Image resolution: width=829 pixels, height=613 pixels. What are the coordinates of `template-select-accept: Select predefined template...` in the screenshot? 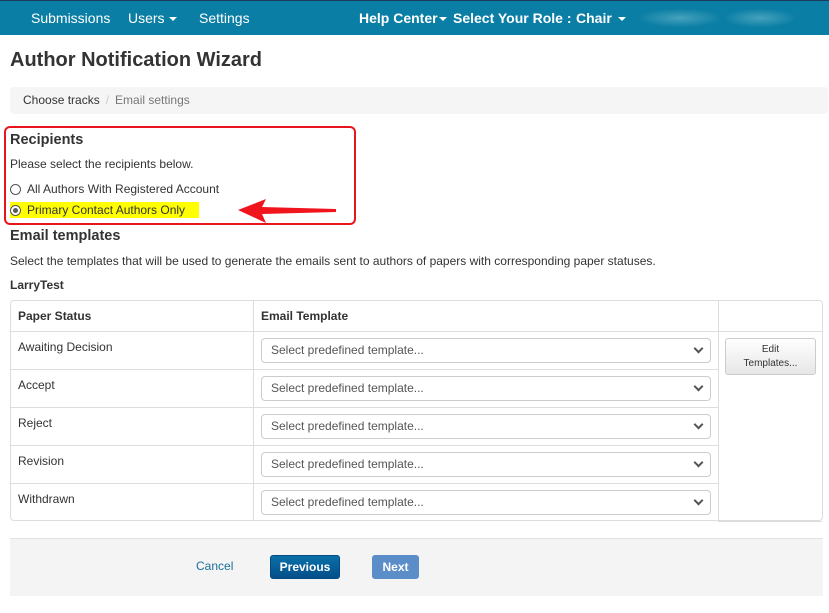 It's located at (486, 388).